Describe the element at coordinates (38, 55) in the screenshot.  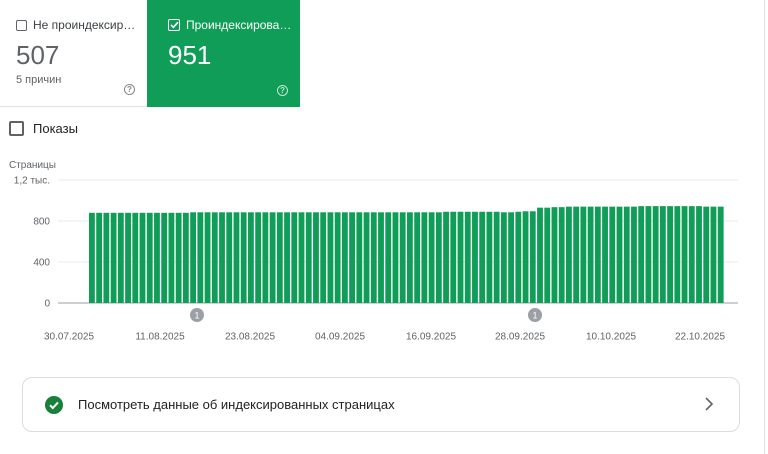
I see `not-indexed-count: 507` at that location.